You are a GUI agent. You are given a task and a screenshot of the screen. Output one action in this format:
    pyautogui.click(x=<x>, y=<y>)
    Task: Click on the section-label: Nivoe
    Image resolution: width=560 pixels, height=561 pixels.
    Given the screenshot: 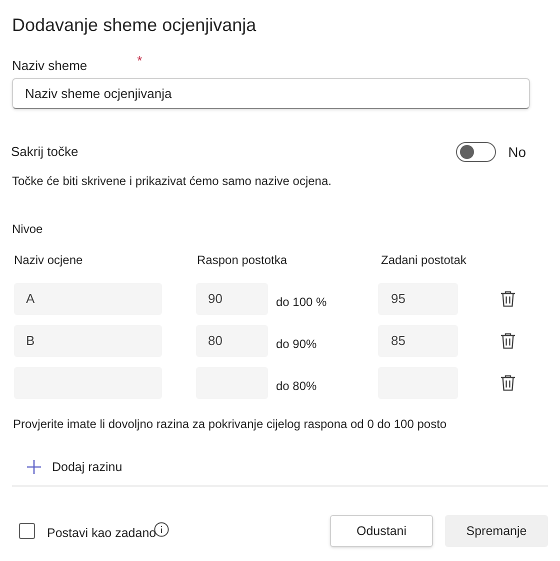 What is the action you would take?
    pyautogui.click(x=28, y=229)
    